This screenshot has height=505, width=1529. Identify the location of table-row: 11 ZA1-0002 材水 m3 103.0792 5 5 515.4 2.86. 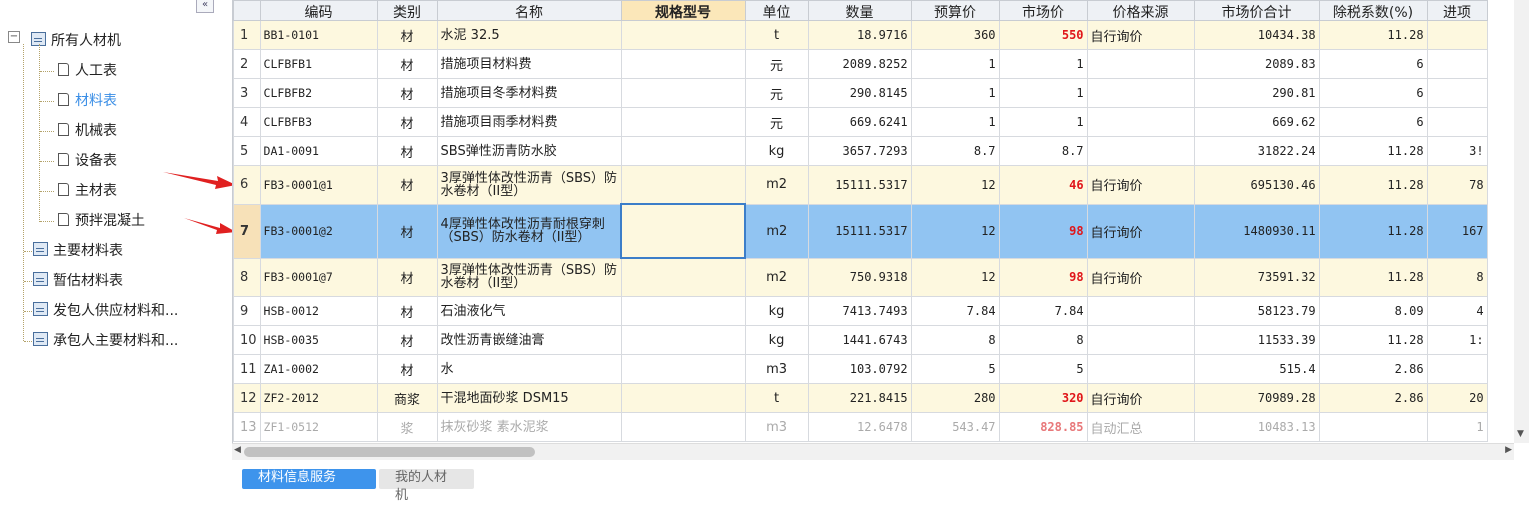
(860, 369).